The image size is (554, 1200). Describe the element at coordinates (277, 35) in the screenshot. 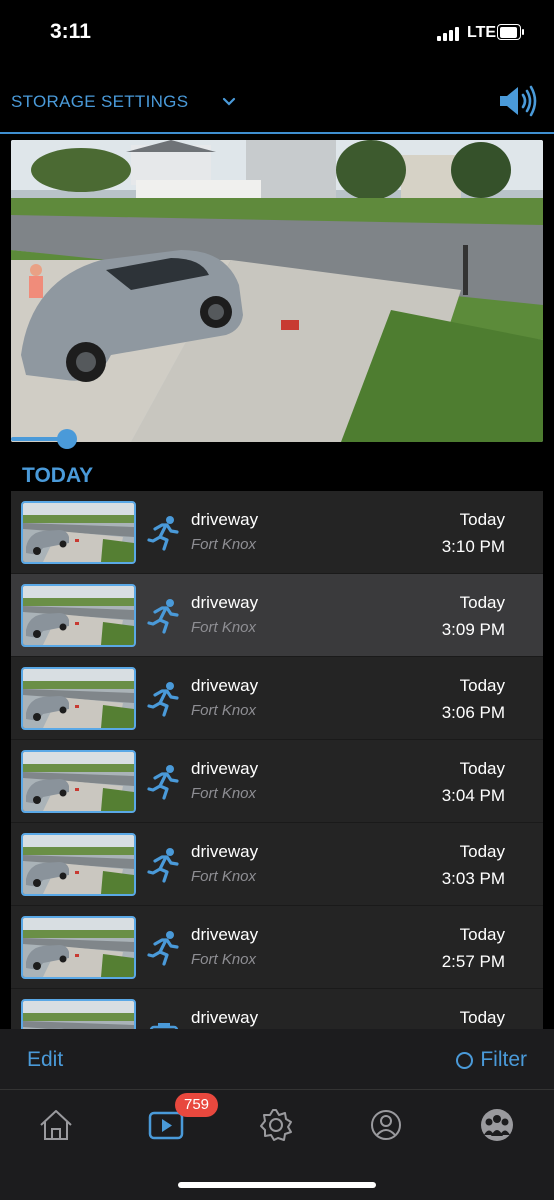

I see `status-bar: 3:11 LTE` at that location.